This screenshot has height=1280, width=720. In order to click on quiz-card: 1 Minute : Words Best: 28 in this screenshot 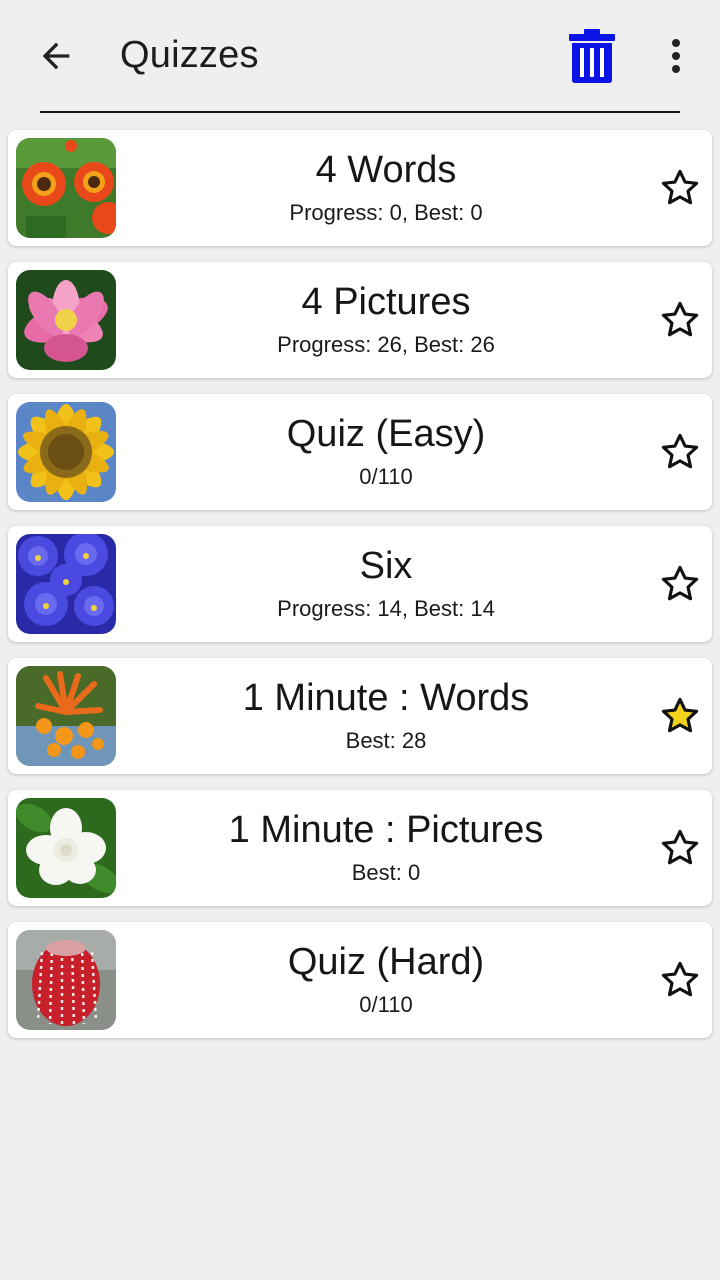, I will do `click(360, 716)`.